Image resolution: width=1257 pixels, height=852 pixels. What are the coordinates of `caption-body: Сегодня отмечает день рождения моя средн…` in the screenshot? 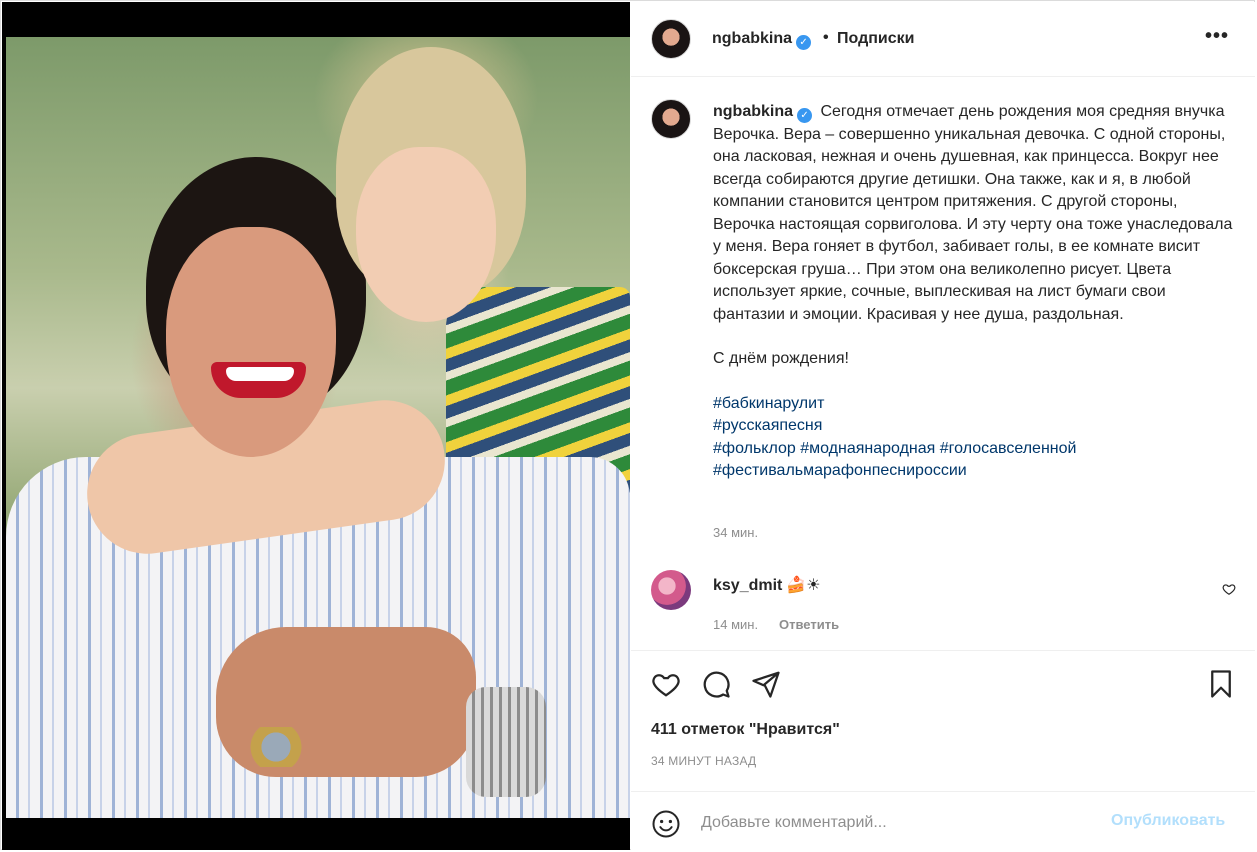 It's located at (973, 213).